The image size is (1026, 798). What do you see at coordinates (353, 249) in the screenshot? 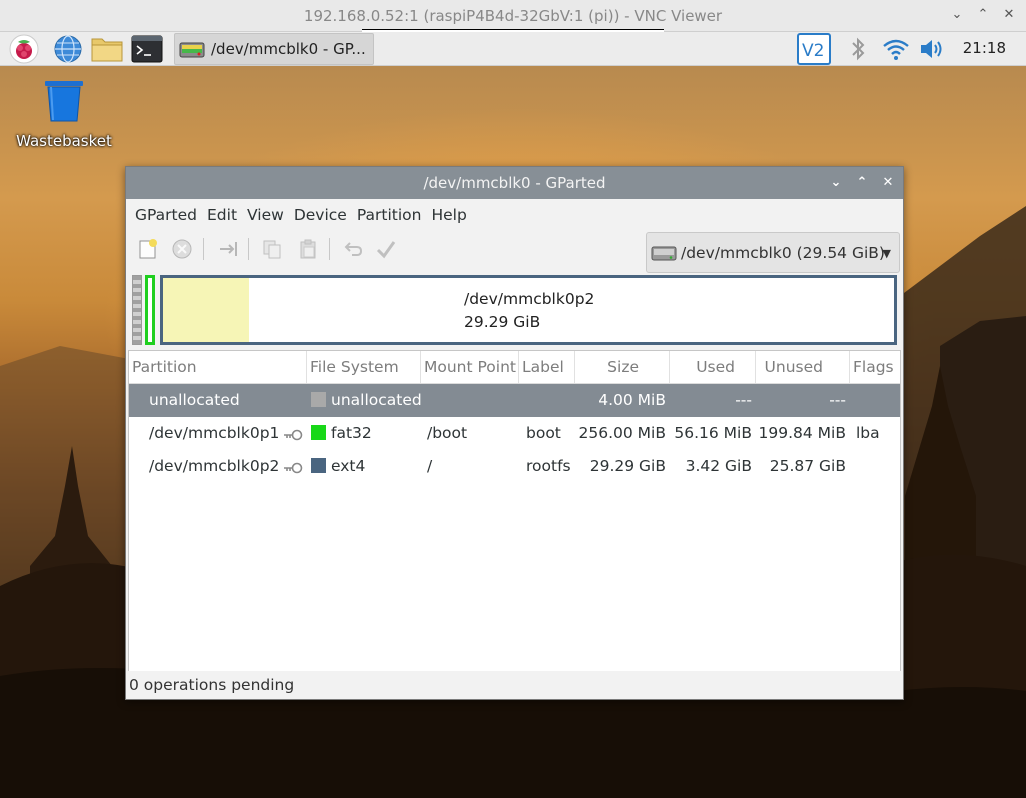
I see `undo-icon` at bounding box center [353, 249].